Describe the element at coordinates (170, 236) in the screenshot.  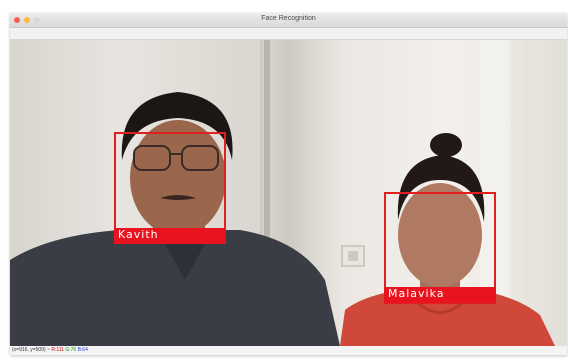
I see `name-label-kavith: Kavith` at that location.